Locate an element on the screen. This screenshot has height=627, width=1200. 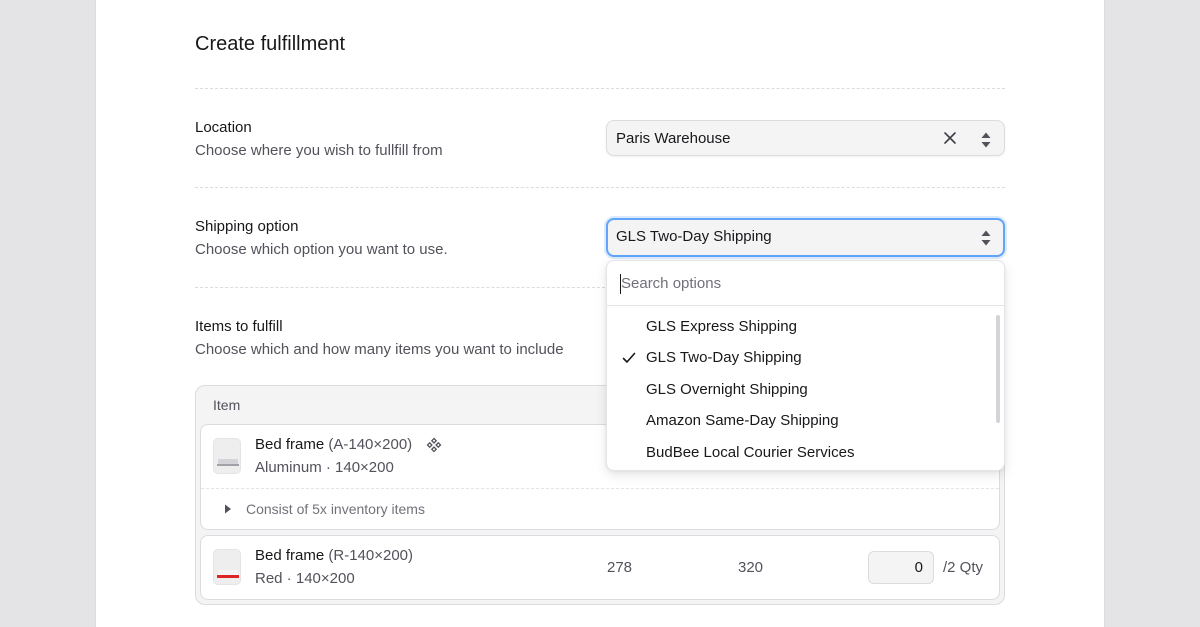
shipping-option-select-value: GLS Two-Day Shipping is located at coordinates (694, 236).